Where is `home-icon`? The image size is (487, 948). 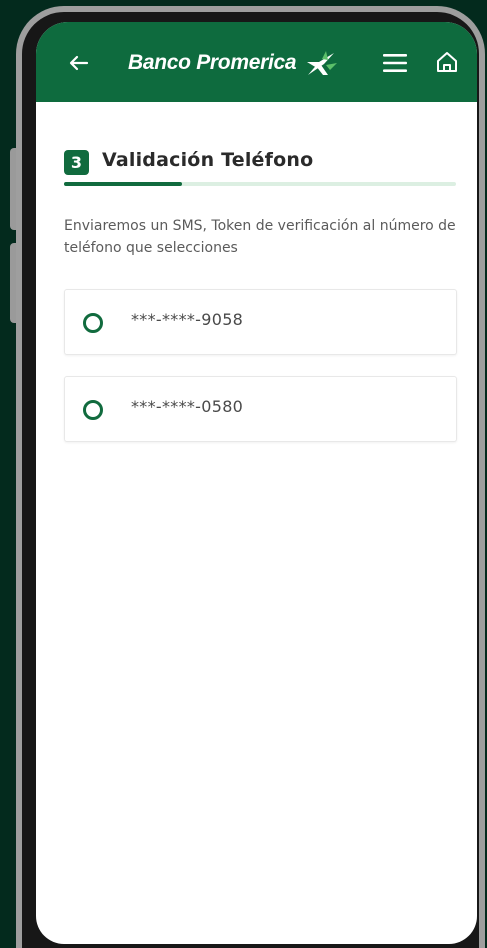
home-icon is located at coordinates (447, 62).